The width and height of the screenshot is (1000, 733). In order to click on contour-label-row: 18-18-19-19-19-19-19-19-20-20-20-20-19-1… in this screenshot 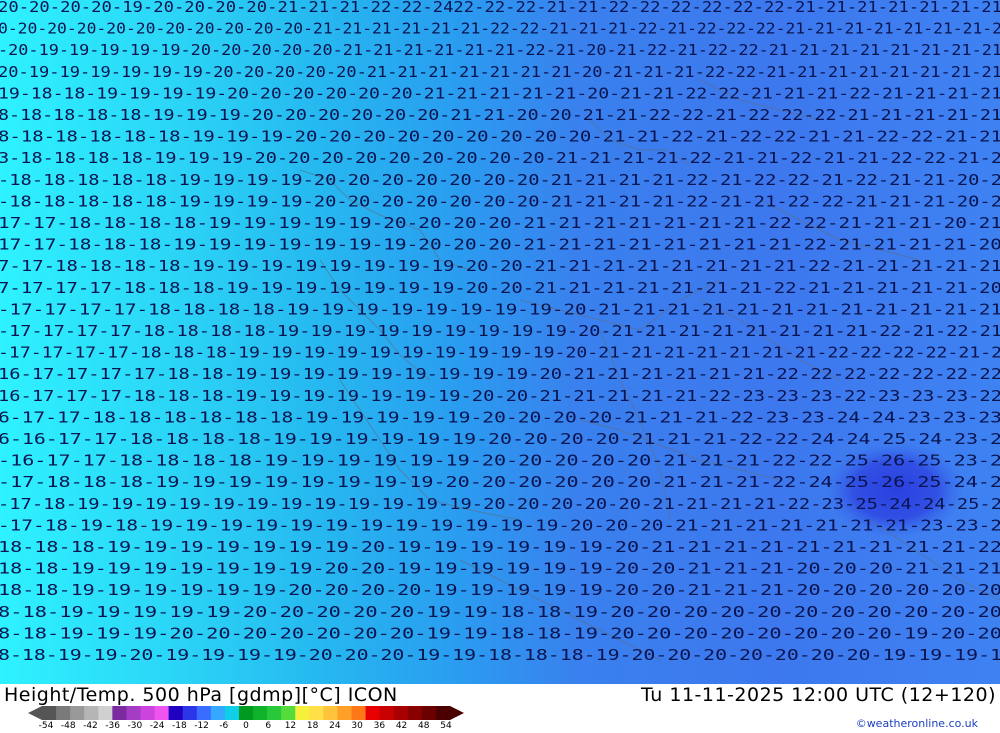, I will do `click(500, 590)`.